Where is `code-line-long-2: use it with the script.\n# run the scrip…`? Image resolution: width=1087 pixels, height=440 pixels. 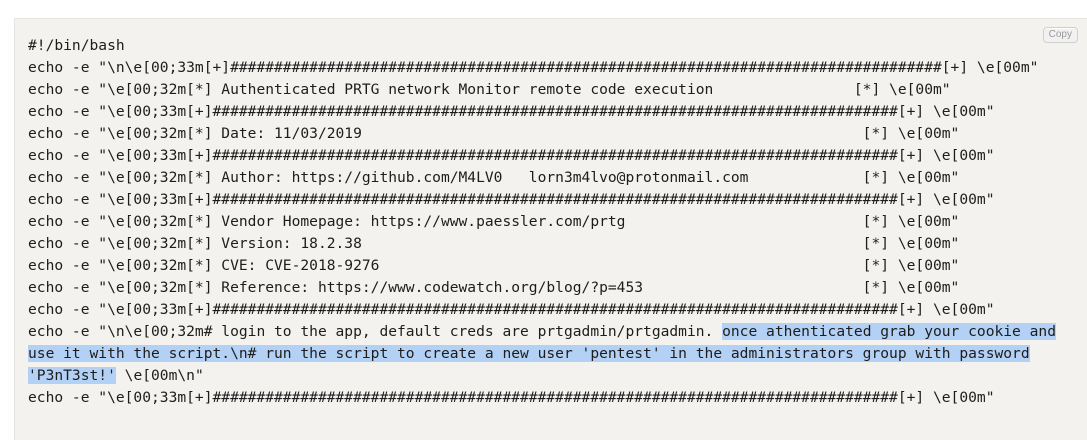 code-line-long-2: use it with the script.\n# run the scrip… is located at coordinates (542, 354).